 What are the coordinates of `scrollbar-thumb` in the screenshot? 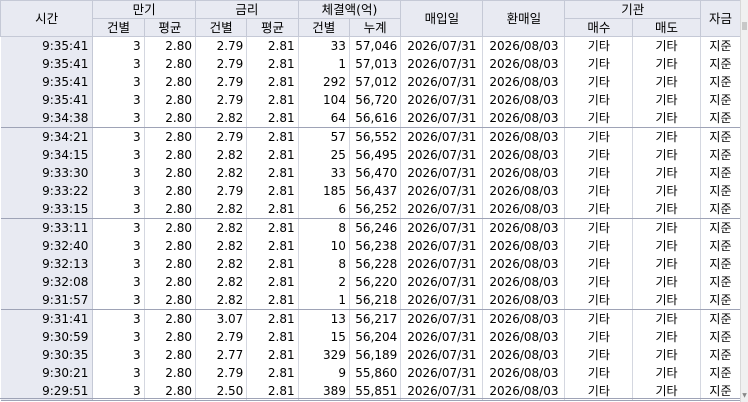 It's located at (744, 26).